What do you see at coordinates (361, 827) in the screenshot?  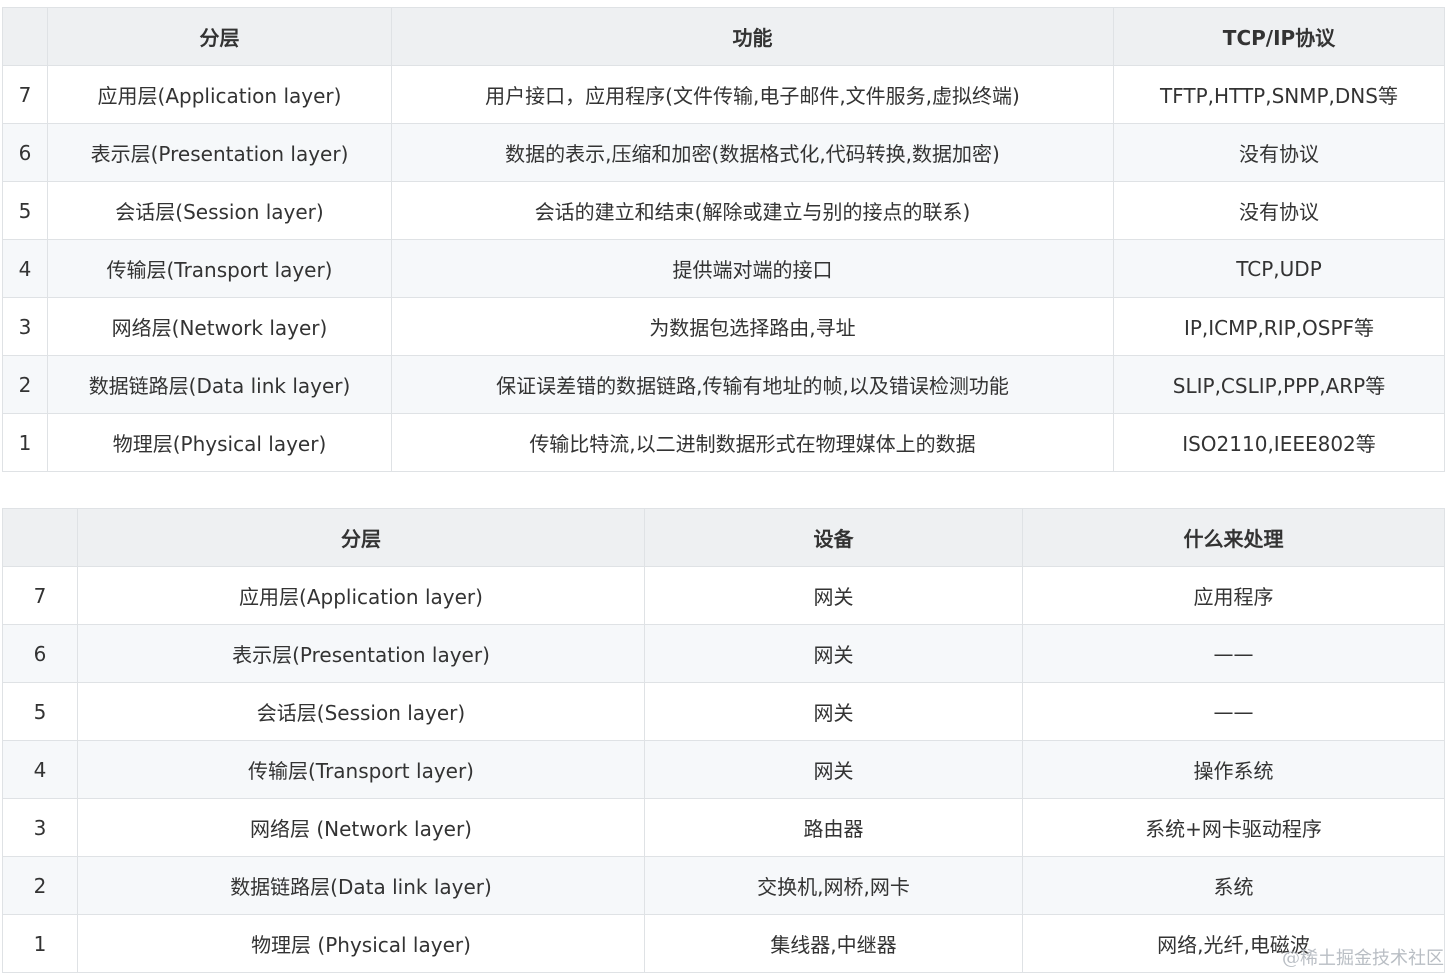 I see `cell-layer: 网络层 (Network layer)` at bounding box center [361, 827].